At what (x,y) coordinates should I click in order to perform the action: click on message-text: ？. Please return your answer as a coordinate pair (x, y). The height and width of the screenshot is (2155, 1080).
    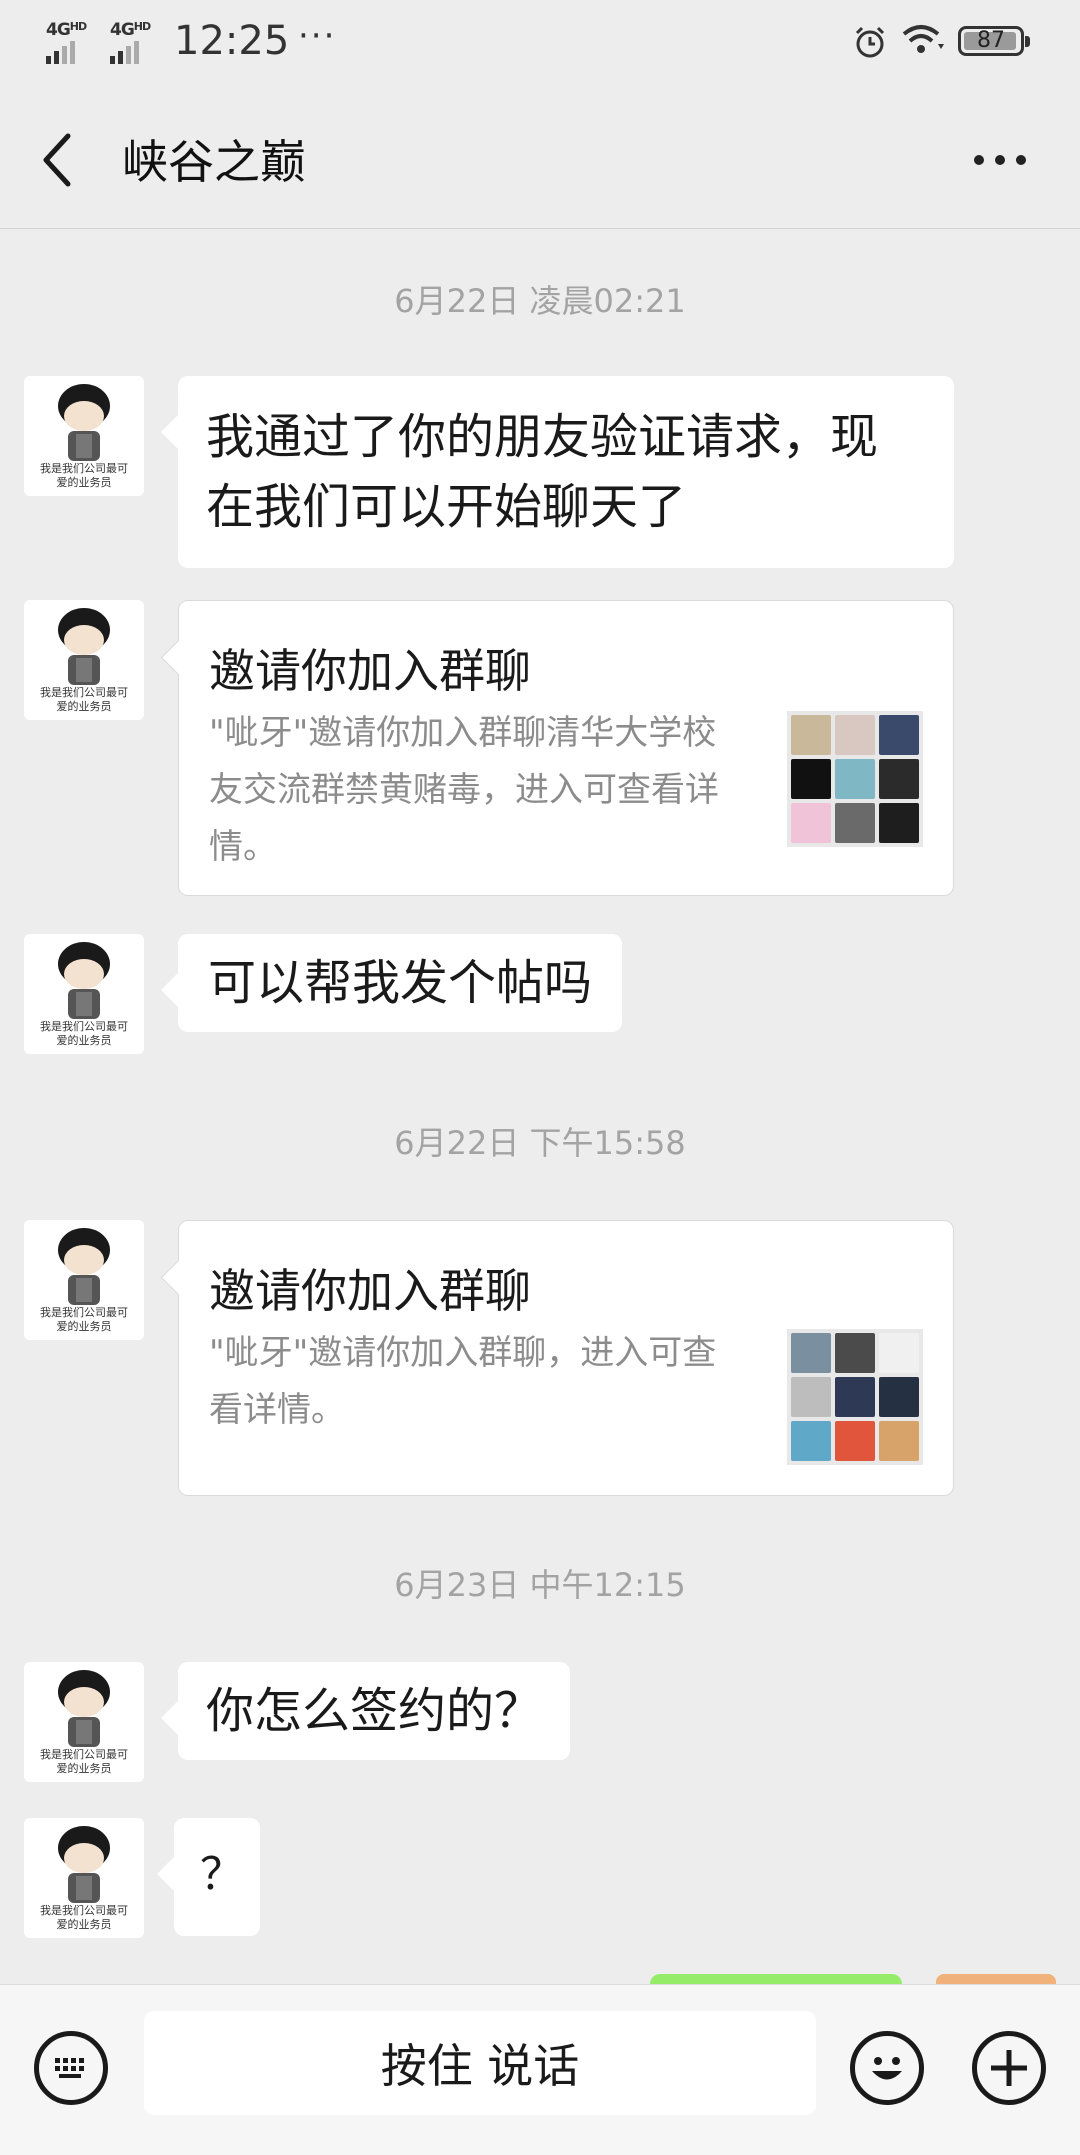
    Looking at the image, I should click on (222, 1874).